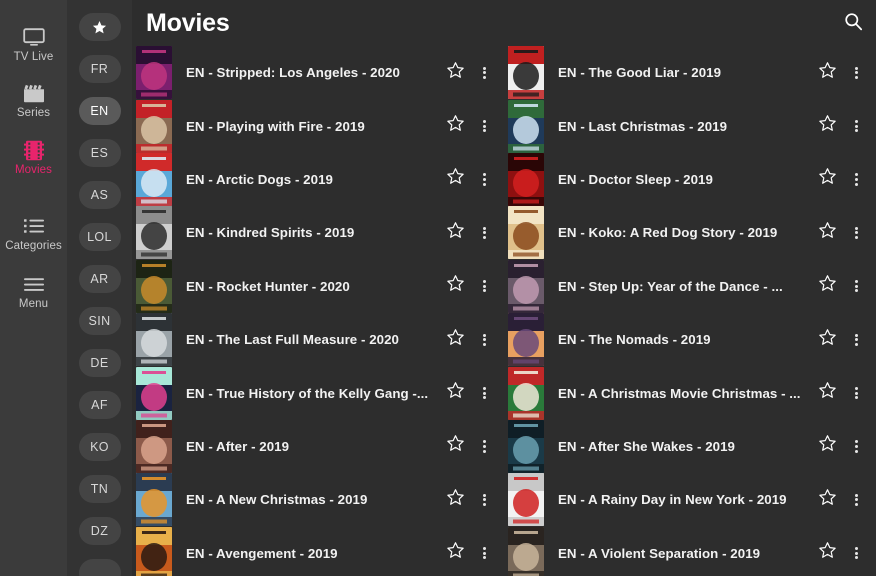  What do you see at coordinates (690, 551) in the screenshot?
I see `movie-row: EN - A Violent Separation - 2019` at bounding box center [690, 551].